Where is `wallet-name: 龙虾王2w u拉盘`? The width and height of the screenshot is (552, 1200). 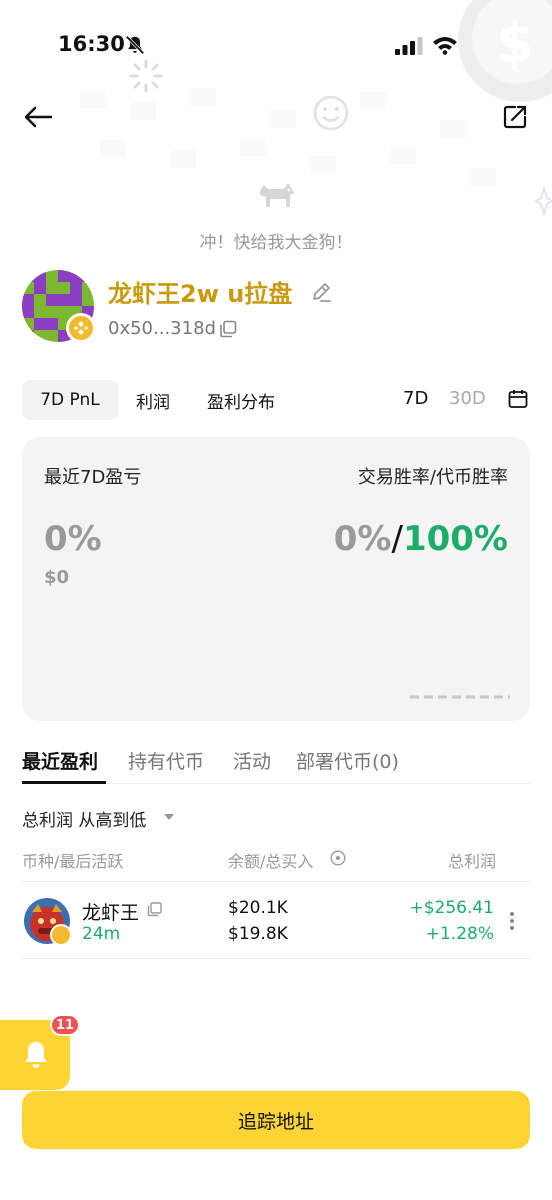
wallet-name: 龙虾王2w u拉盘 is located at coordinates (200, 294).